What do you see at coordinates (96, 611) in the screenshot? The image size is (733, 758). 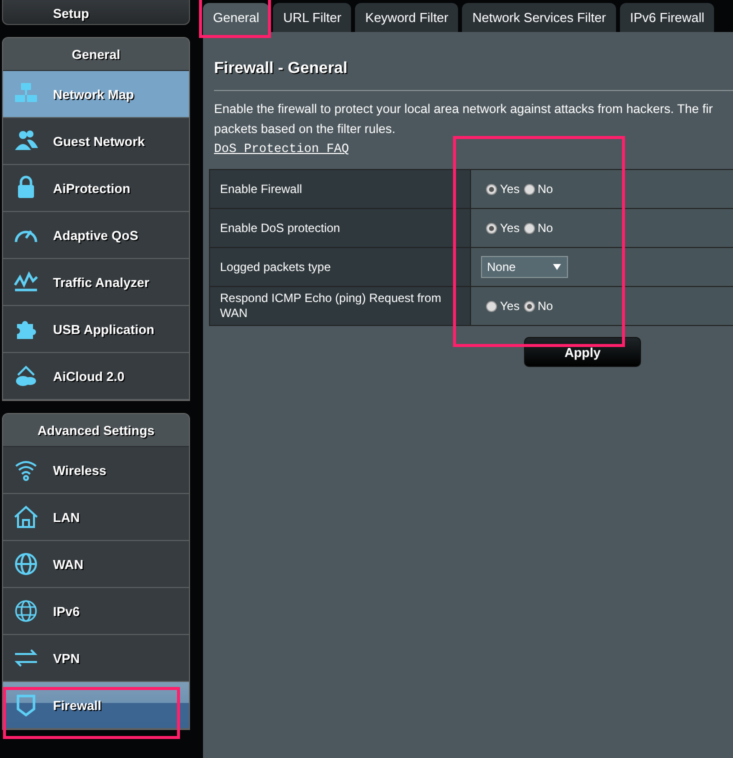 I see `menu-item: IPv6` at bounding box center [96, 611].